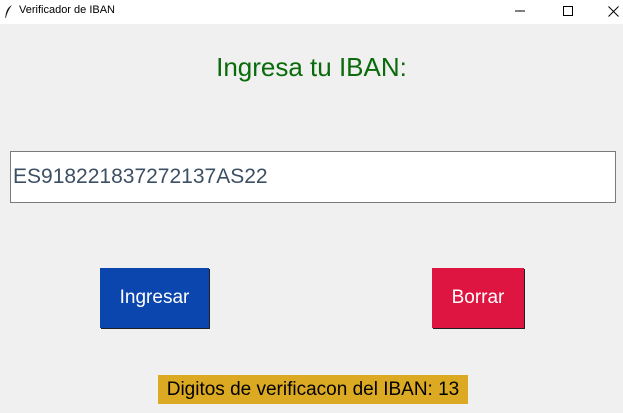 Image resolution: width=623 pixels, height=413 pixels. What do you see at coordinates (478, 298) in the screenshot?
I see `borrar-button: Borrar` at bounding box center [478, 298].